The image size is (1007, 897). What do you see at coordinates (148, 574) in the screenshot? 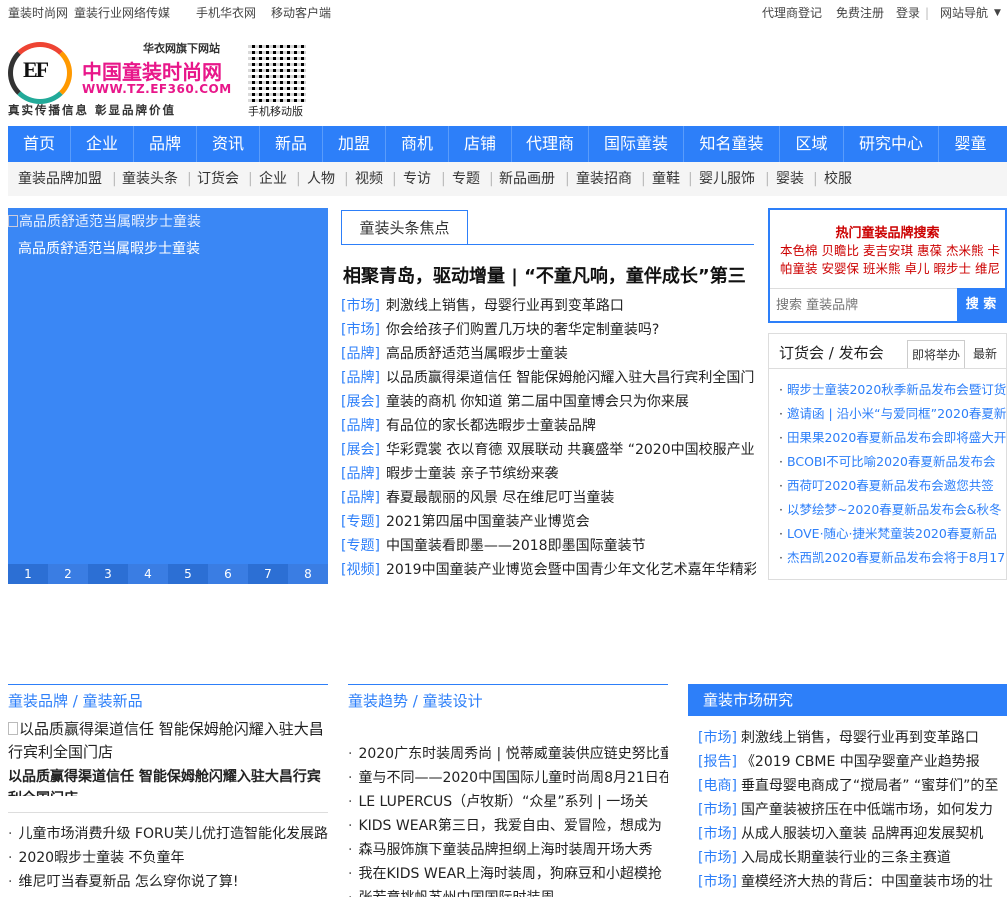
I see `slider-dot: 4` at bounding box center [148, 574].